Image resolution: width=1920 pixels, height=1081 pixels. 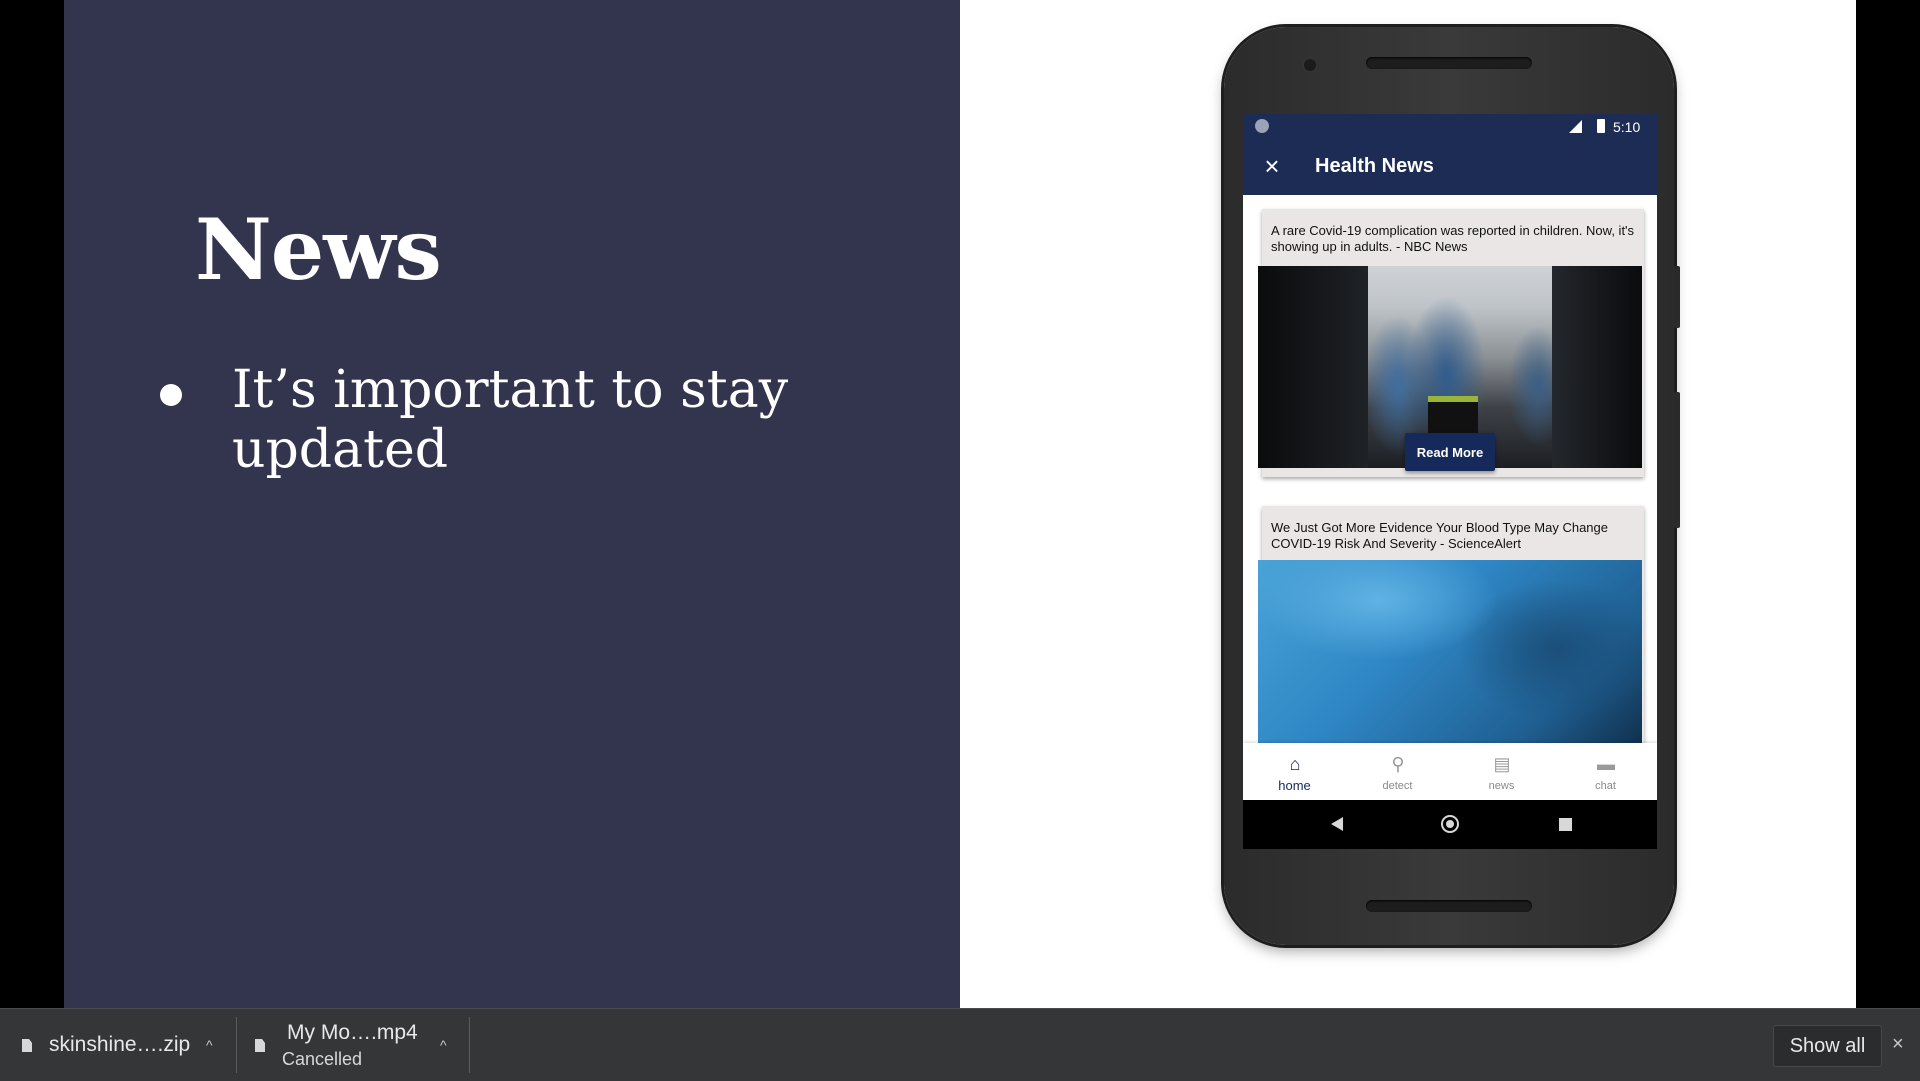 I want to click on bottom-speaker, so click(x=1449, y=906).